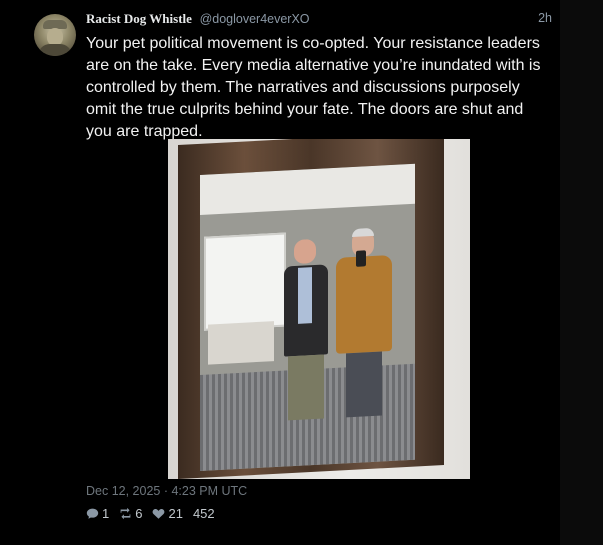 The width and height of the screenshot is (603, 545). What do you see at coordinates (125, 513) in the screenshot?
I see `retweet-icon` at bounding box center [125, 513].